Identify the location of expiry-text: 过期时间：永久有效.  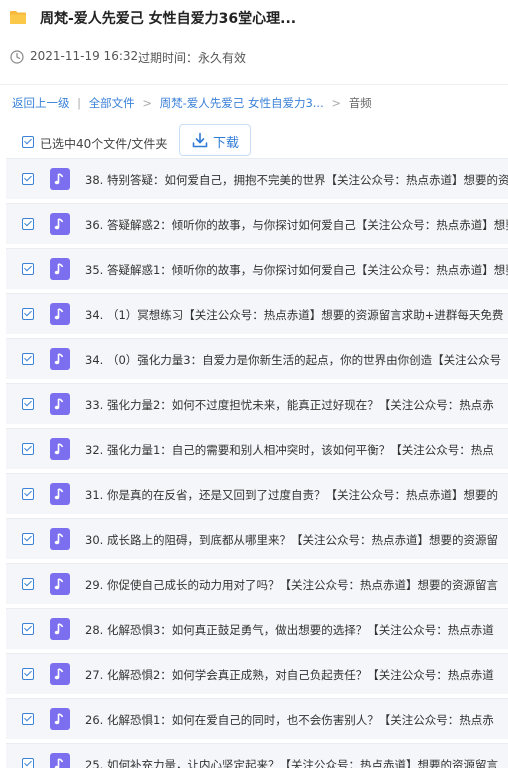
(192, 58).